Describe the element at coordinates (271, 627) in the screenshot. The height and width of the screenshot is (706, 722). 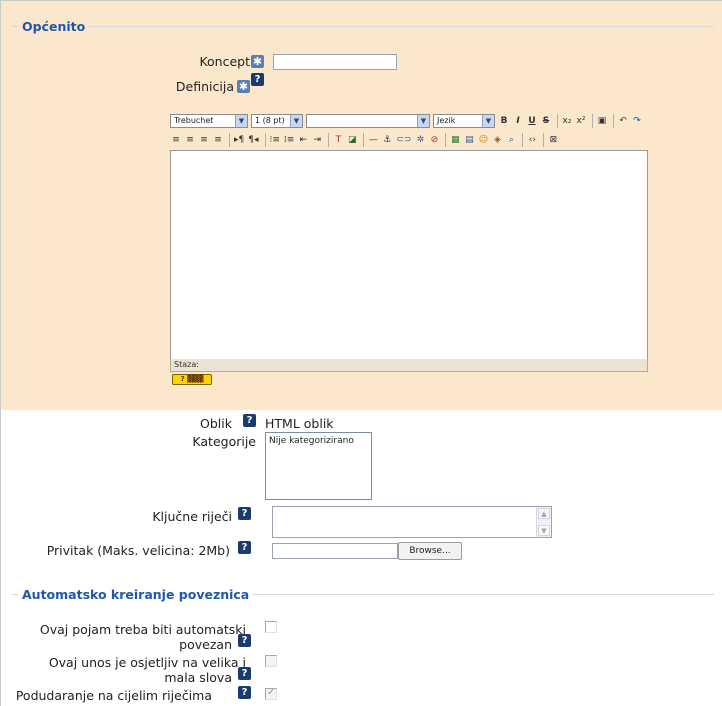
I see `autolink-checkbox` at that location.